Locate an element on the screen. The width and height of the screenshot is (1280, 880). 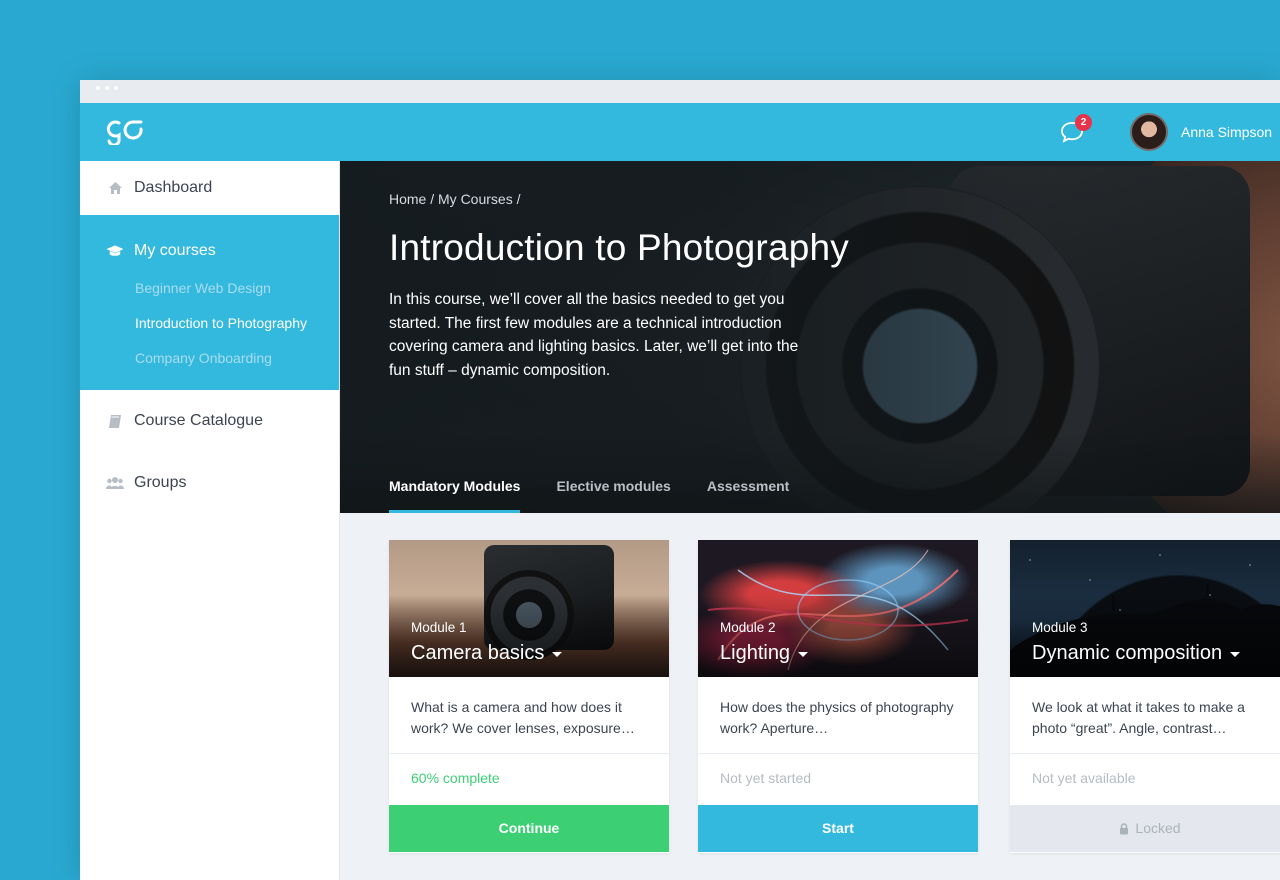
module-title-dropdown: Dynamic composition is located at coordinates (1136, 653).